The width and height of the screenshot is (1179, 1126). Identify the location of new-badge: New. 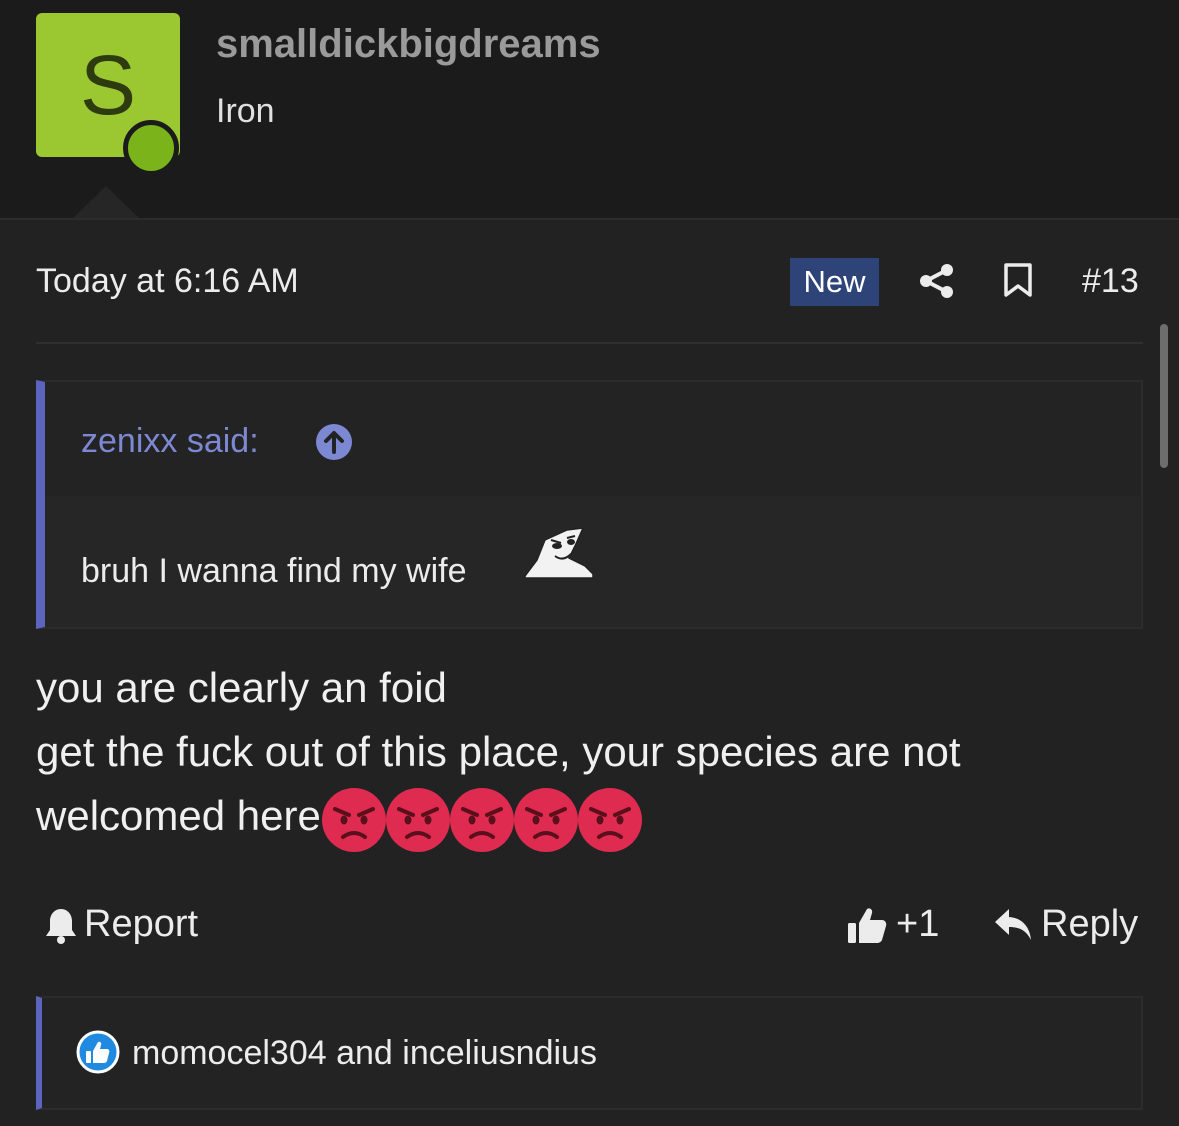
(834, 282).